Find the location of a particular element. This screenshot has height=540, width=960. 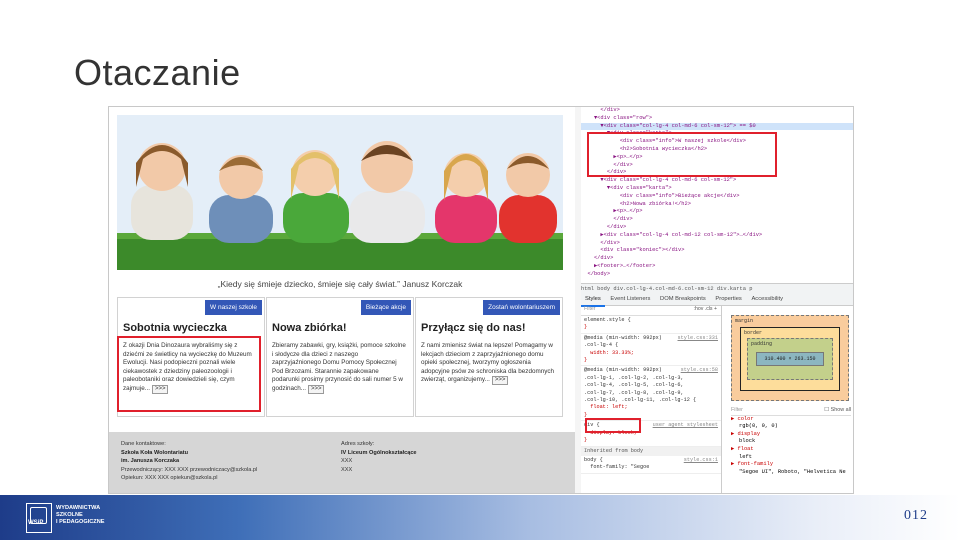

card-category-button: Zostań wolontariuszem is located at coordinates (521, 307).